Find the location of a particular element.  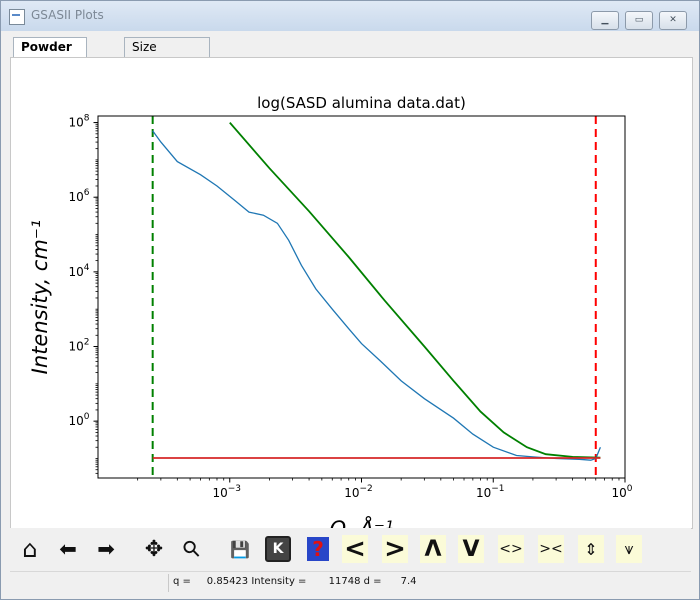

key-icon: K is located at coordinates (278, 549).